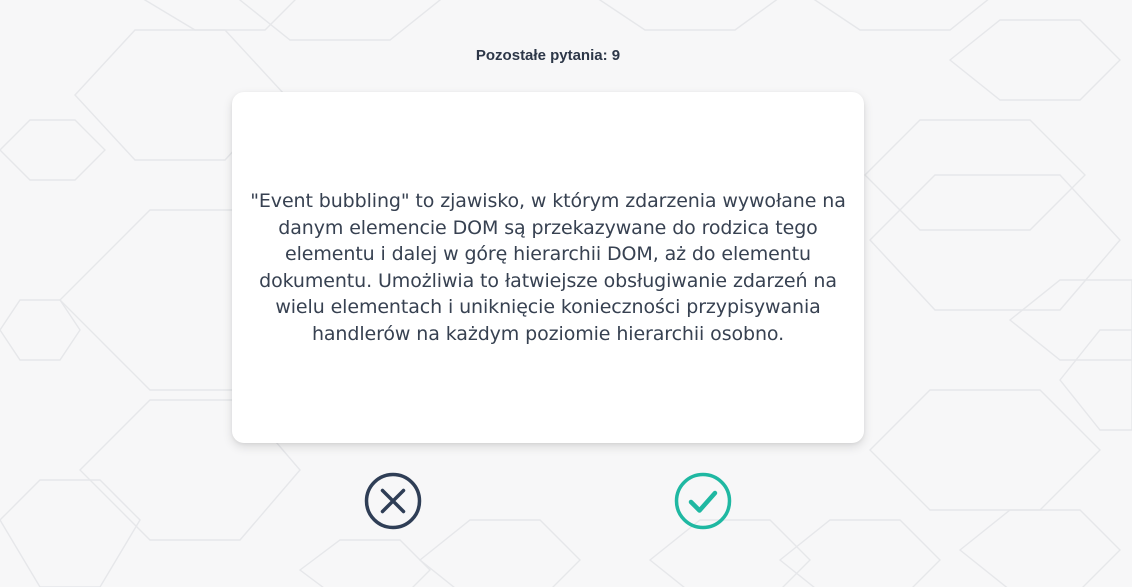  I want to click on accept-button, so click(703, 501).